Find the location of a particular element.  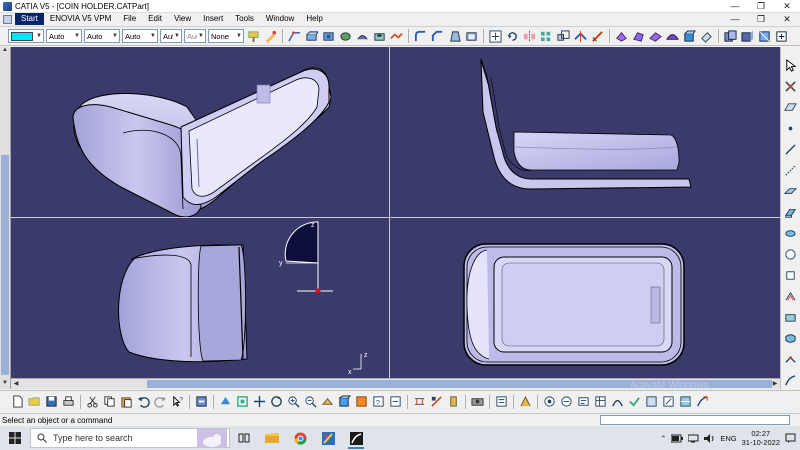

close-button: ✕ is located at coordinates (787, 6).